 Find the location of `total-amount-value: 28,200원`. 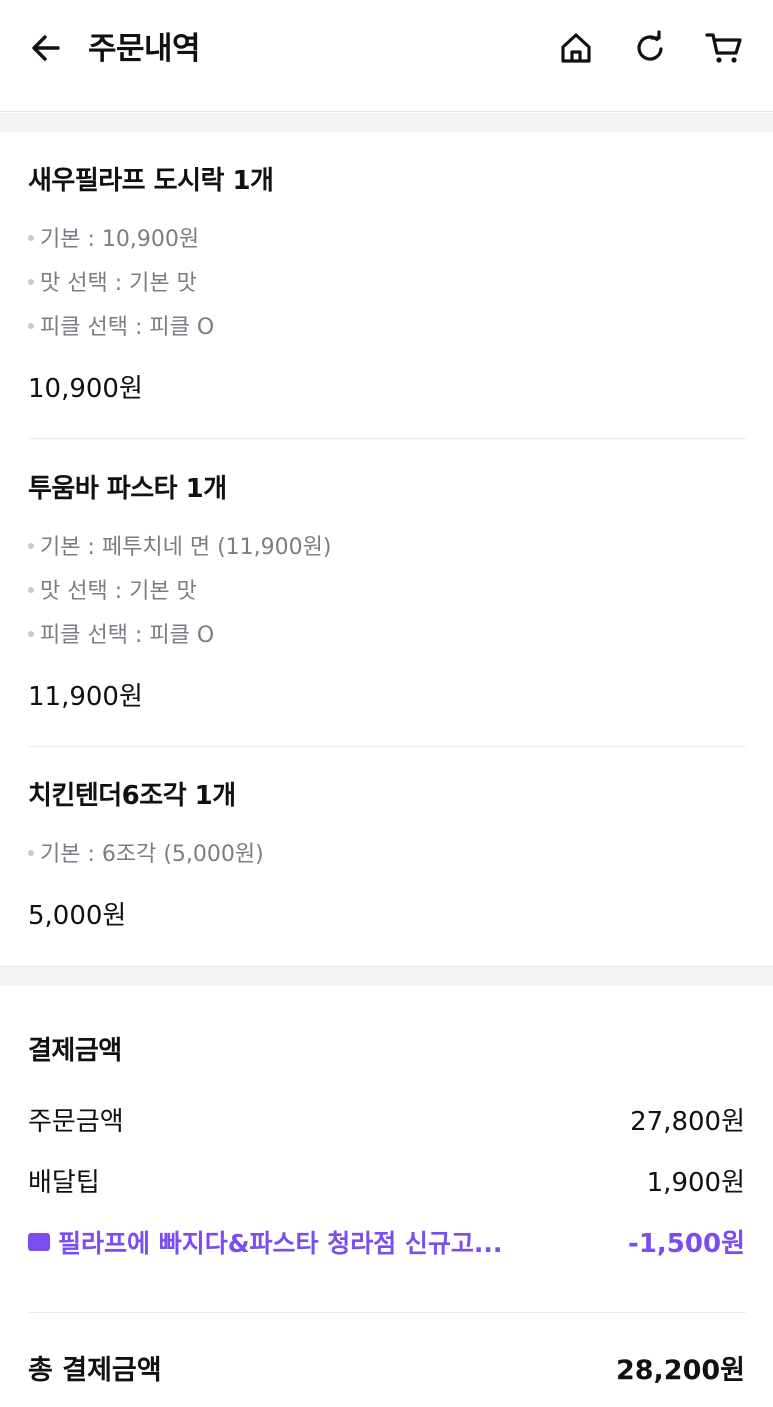

total-amount-value: 28,200원 is located at coordinates (680, 1370).